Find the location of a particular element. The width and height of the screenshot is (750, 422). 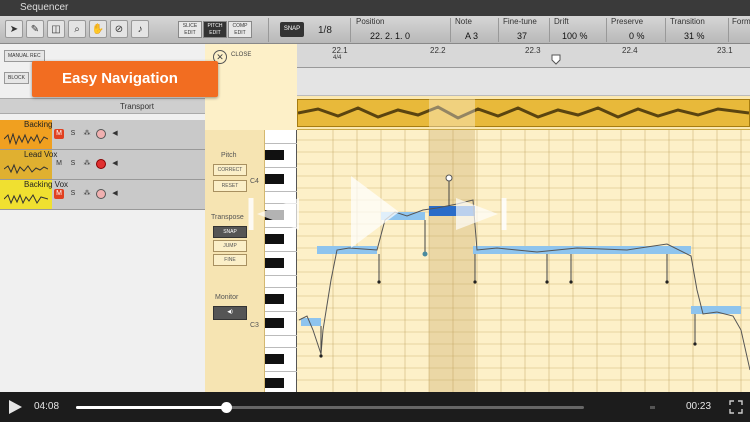

pitch-note is located at coordinates (582, 250).